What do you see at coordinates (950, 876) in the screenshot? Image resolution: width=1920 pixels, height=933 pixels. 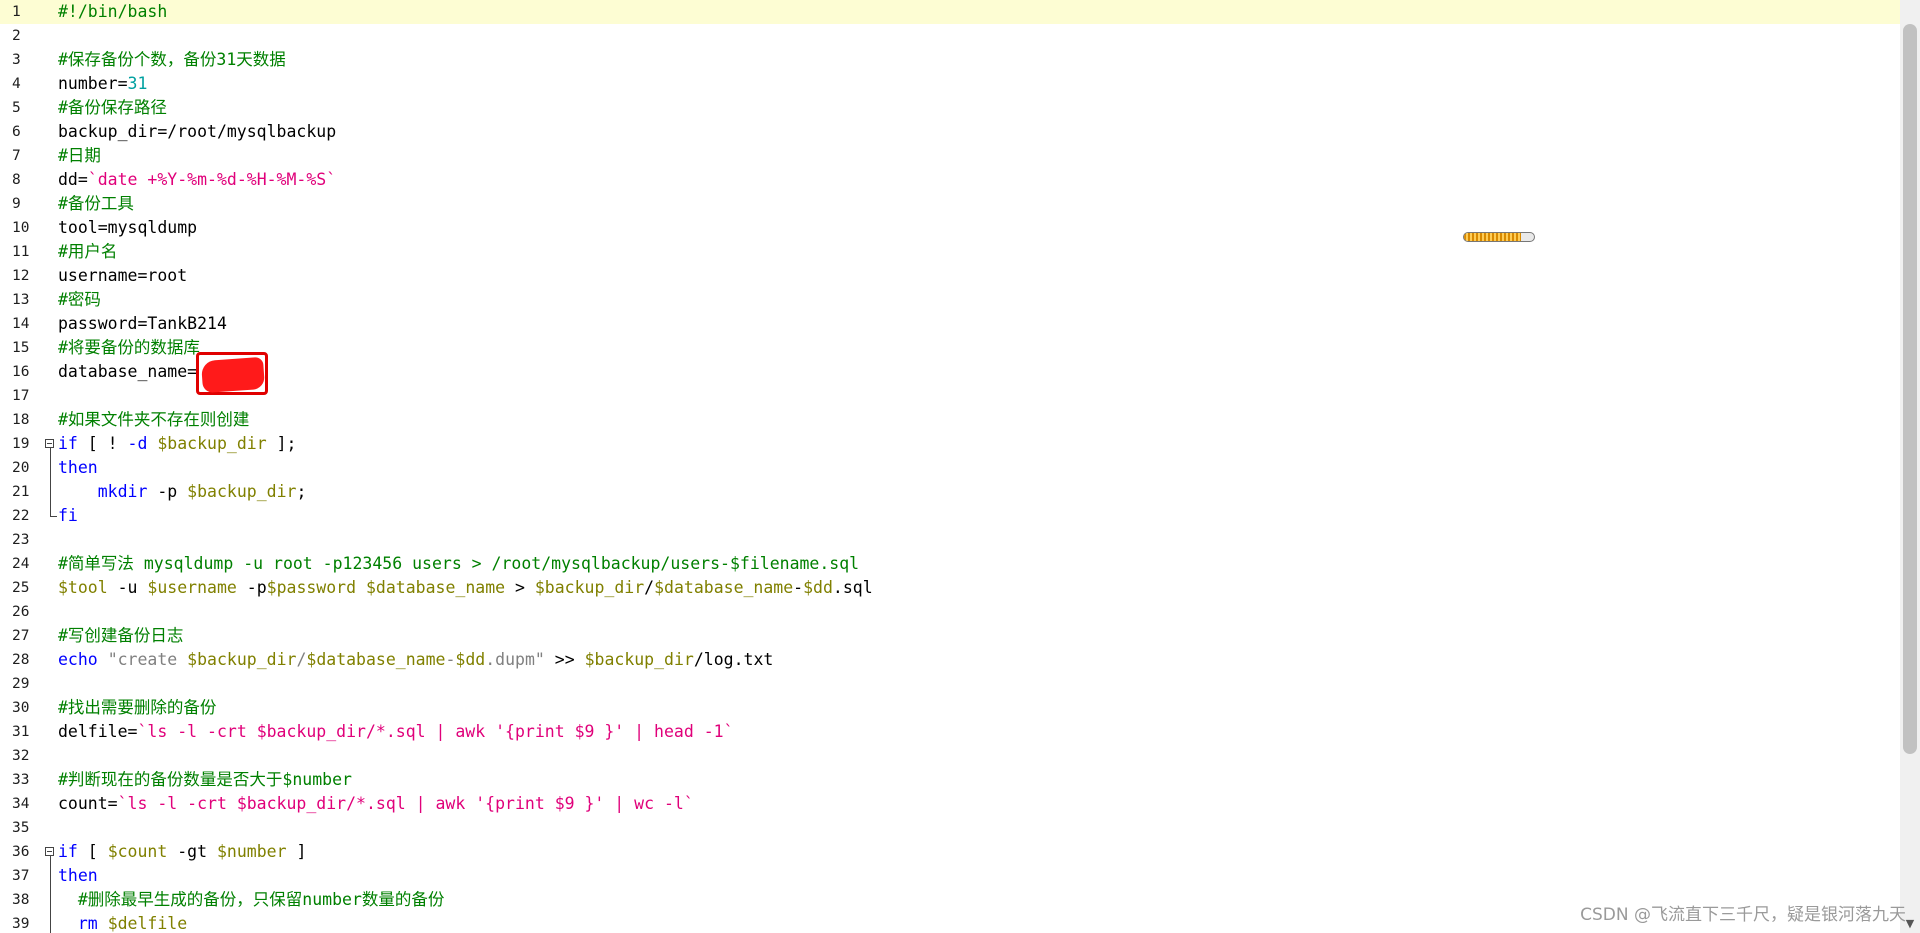 I see `code-line: 37 then` at bounding box center [950, 876].